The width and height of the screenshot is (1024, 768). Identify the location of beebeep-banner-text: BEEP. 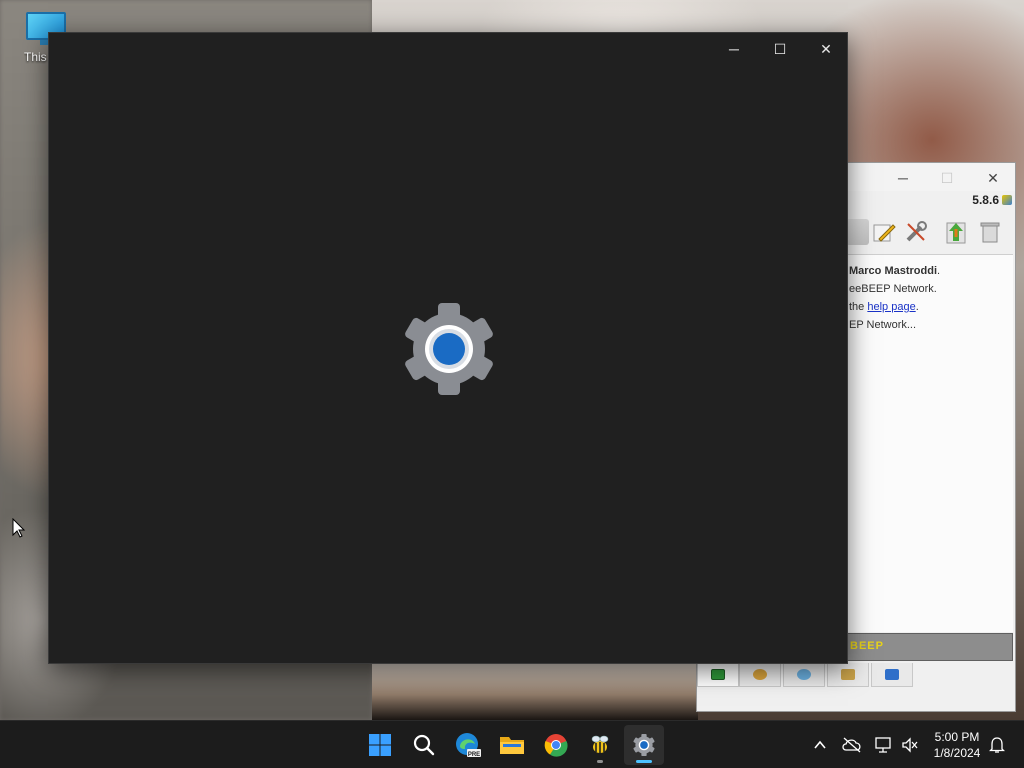
(867, 646).